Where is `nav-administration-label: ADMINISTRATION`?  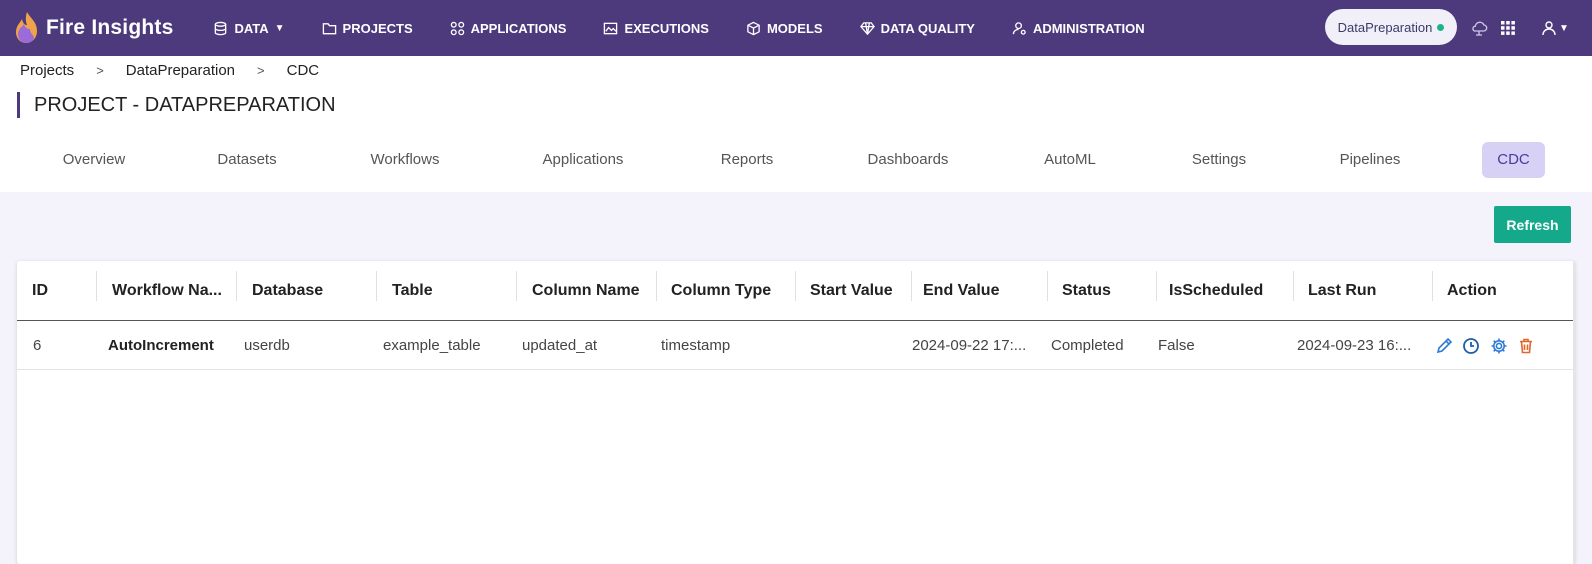 nav-administration-label: ADMINISTRATION is located at coordinates (1088, 28).